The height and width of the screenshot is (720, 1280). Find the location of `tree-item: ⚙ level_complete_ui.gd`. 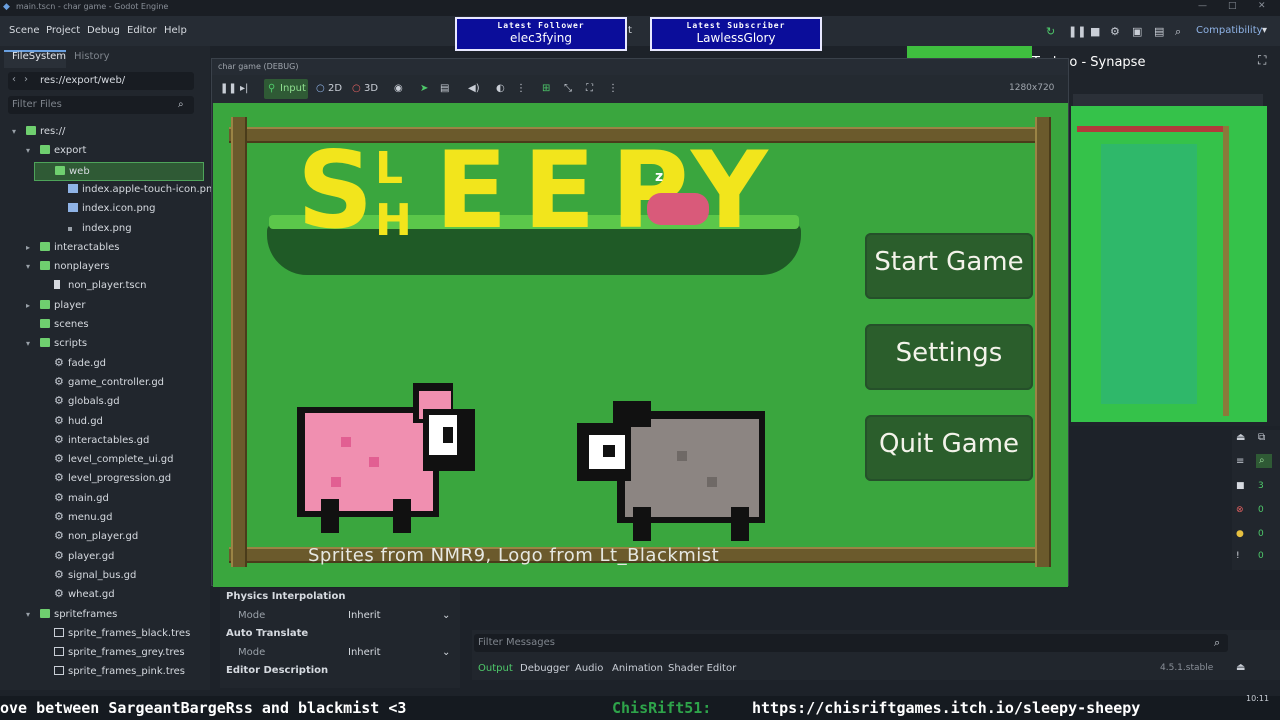

tree-item: ⚙ level_complete_ui.gd is located at coordinates (103, 460).